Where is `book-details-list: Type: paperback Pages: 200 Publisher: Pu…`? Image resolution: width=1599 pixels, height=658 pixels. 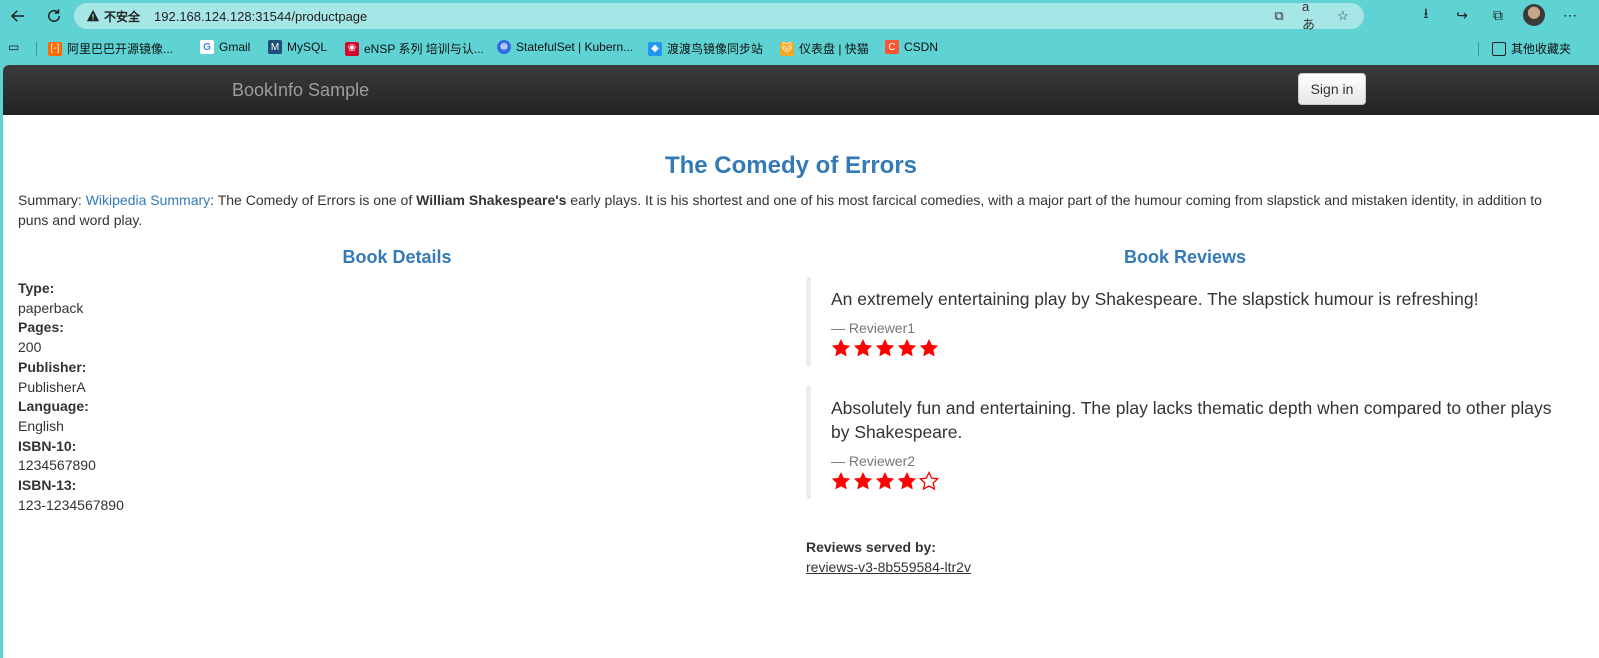
book-details-list: Type: paperback Pages: 200 Publisher: Pu… is located at coordinates (268, 397).